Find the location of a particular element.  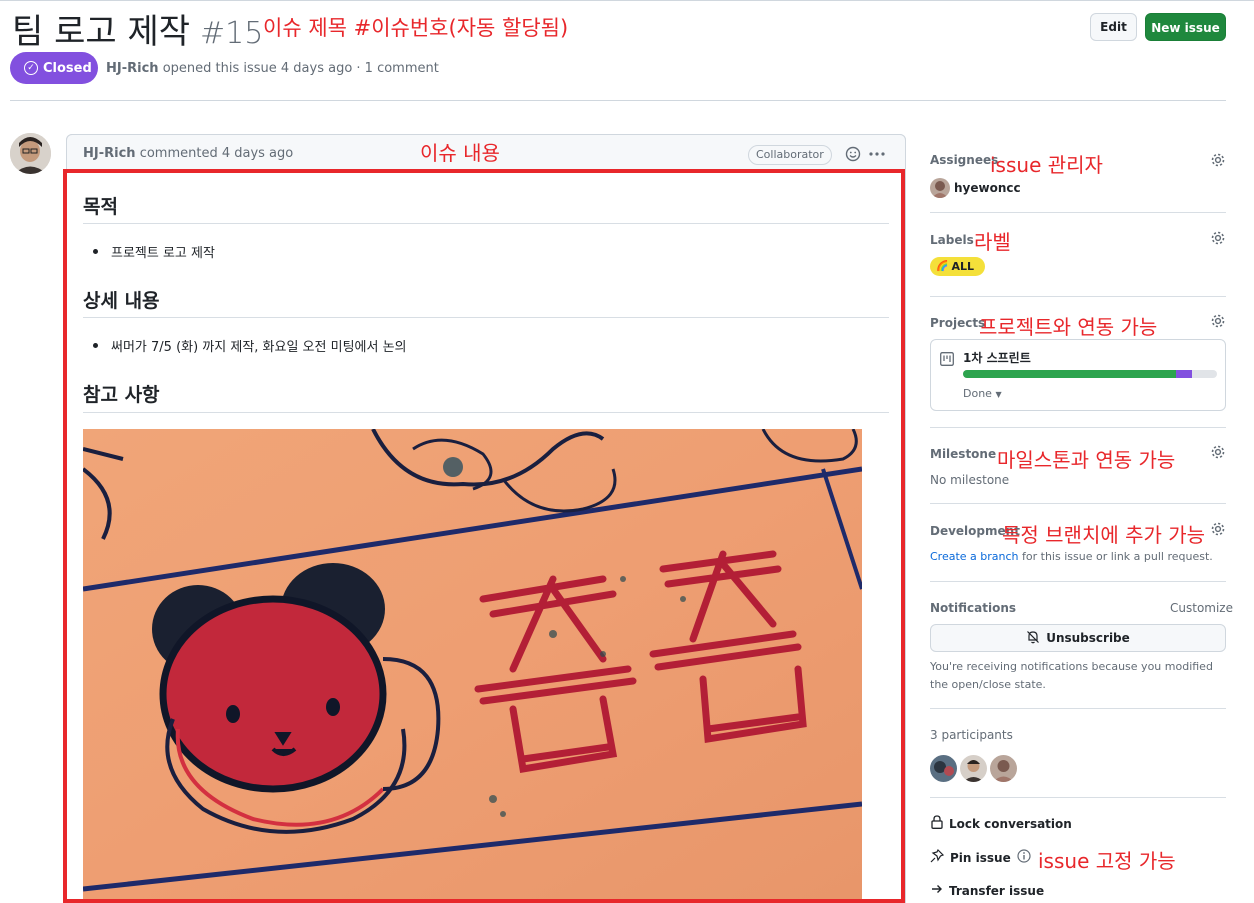

participants-title: 3 participants is located at coordinates (971, 735).